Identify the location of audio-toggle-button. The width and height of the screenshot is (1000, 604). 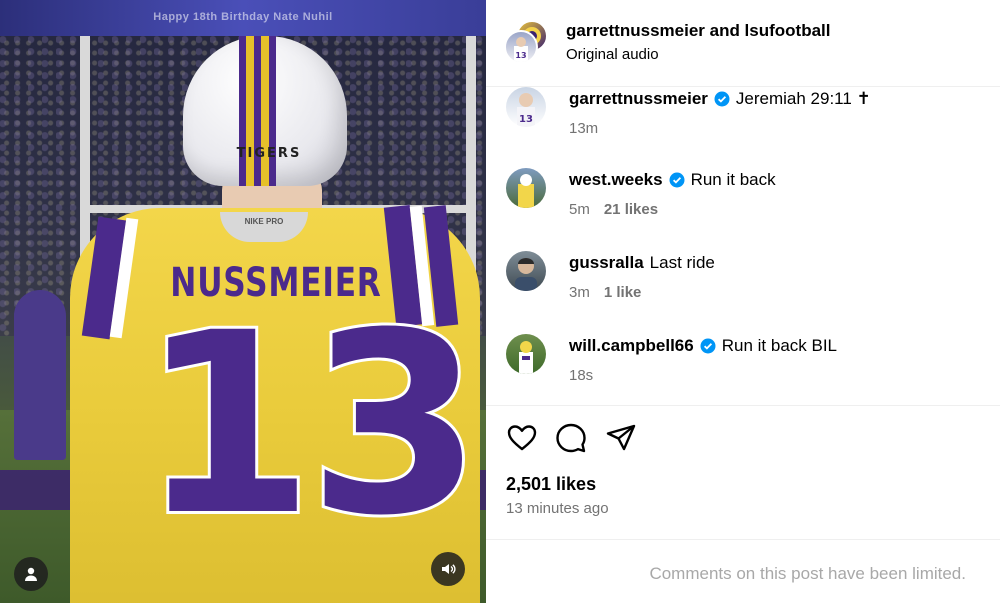
(448, 569).